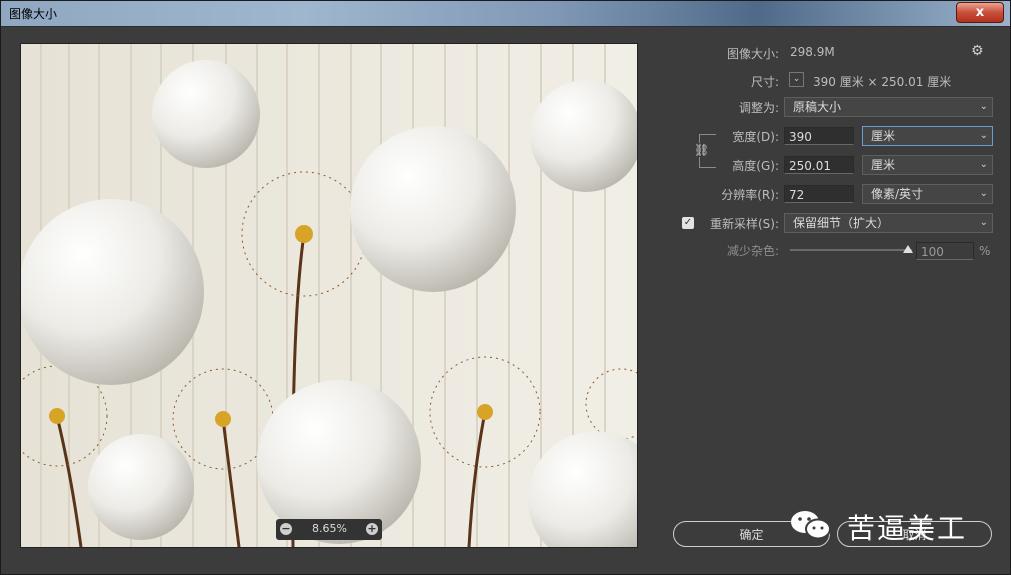 This screenshot has height=575, width=1011. I want to click on watermark: 苦逼美工, so click(894, 526).